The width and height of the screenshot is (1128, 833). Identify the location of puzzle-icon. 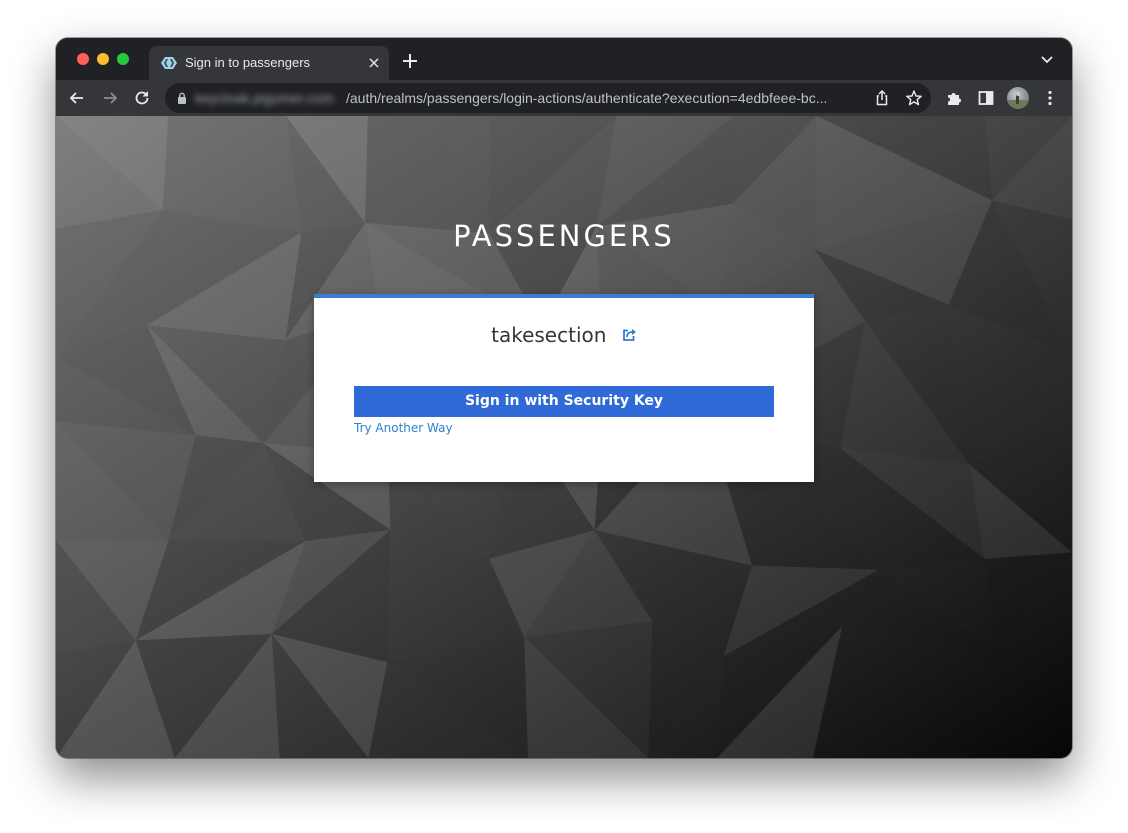
(954, 98).